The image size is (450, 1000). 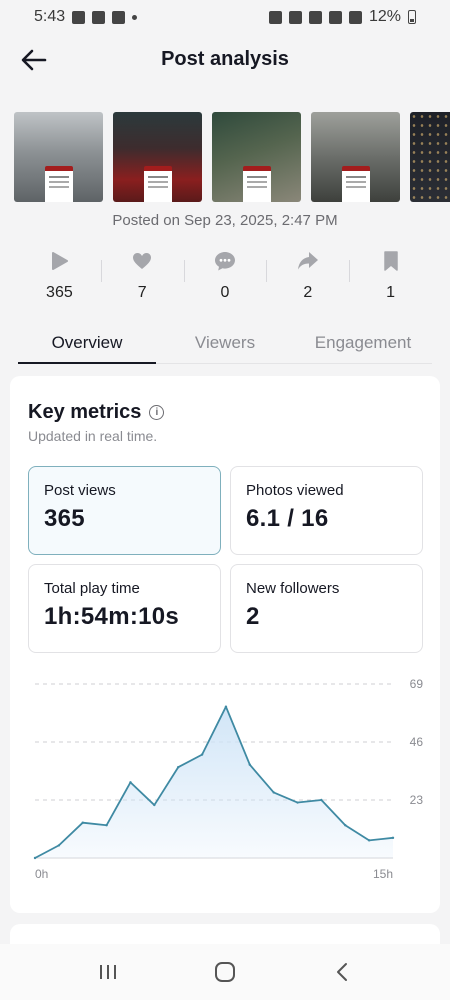 What do you see at coordinates (391, 261) in the screenshot?
I see `bookmark-icon` at bounding box center [391, 261].